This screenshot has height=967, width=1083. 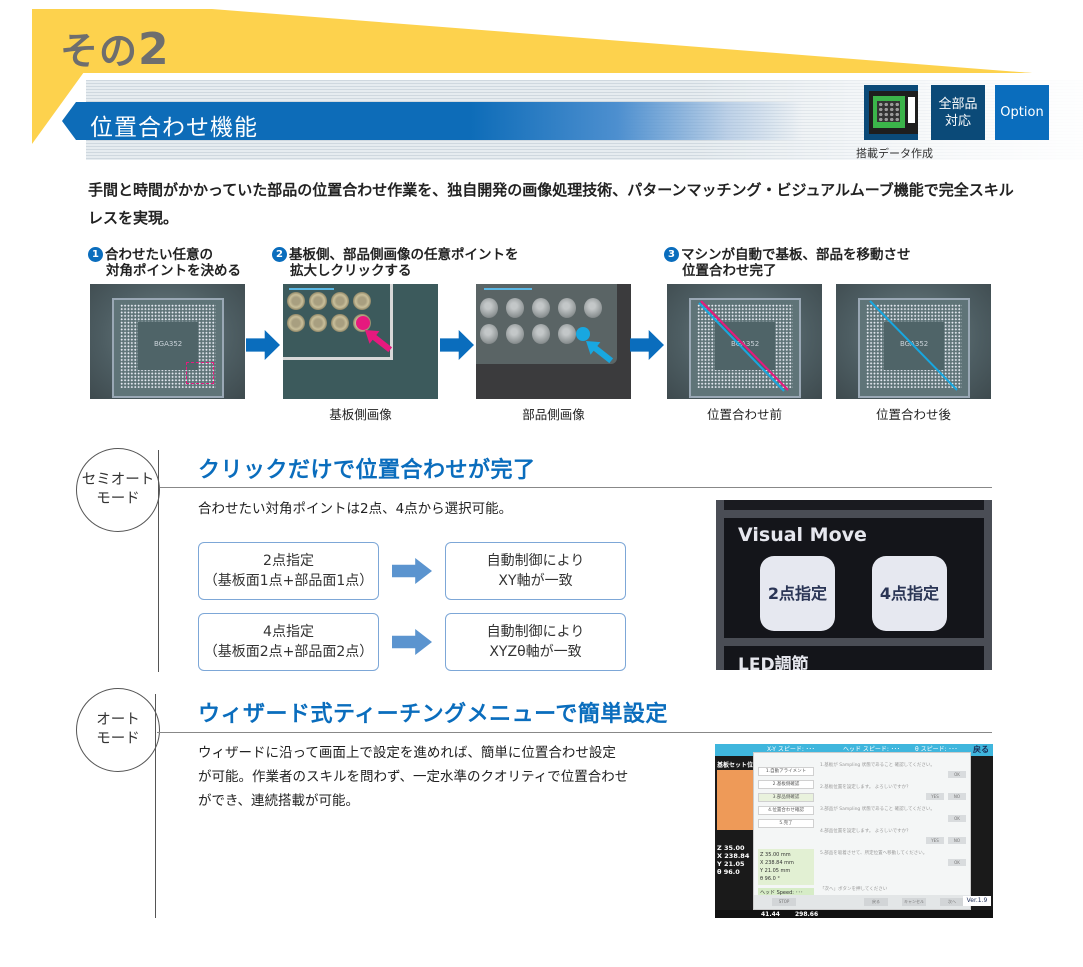 I want to click on position-values: Z 35.00 mm X 238.84 mm Y 21.05 mm θ 96.0 °, so click(x=786, y=867).